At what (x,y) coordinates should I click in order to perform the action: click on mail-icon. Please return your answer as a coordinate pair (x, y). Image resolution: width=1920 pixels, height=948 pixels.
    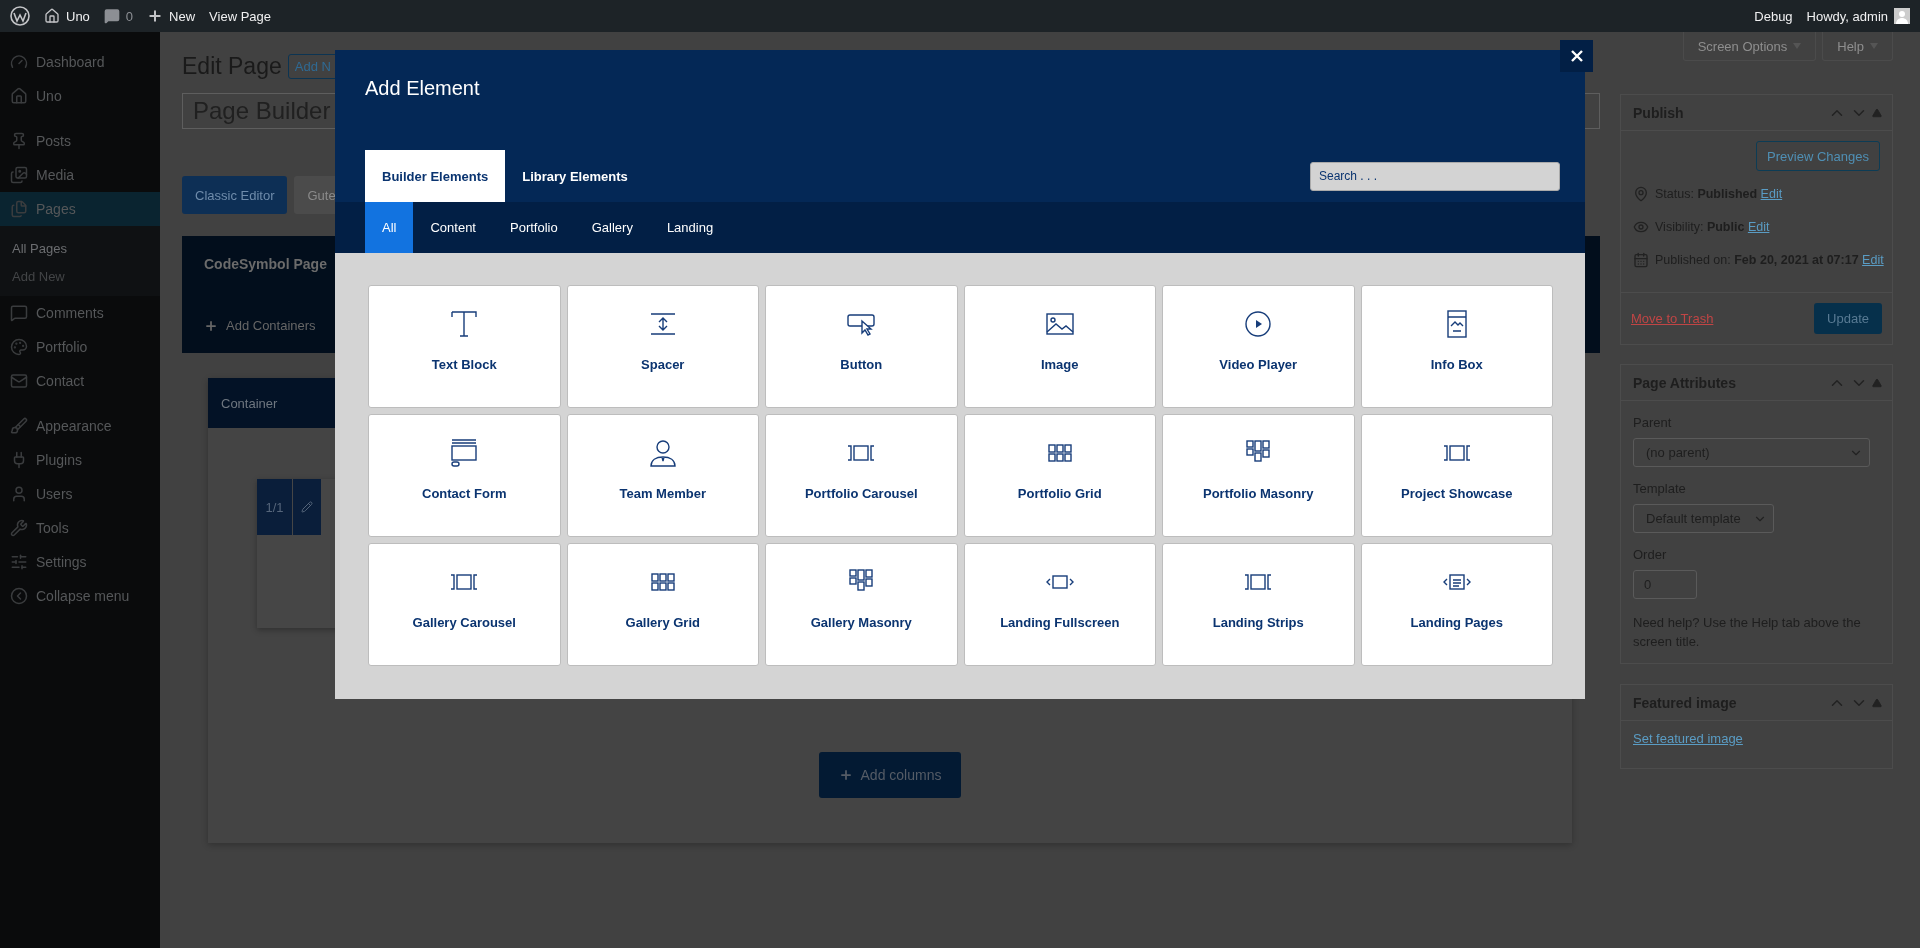
    Looking at the image, I should click on (19, 381).